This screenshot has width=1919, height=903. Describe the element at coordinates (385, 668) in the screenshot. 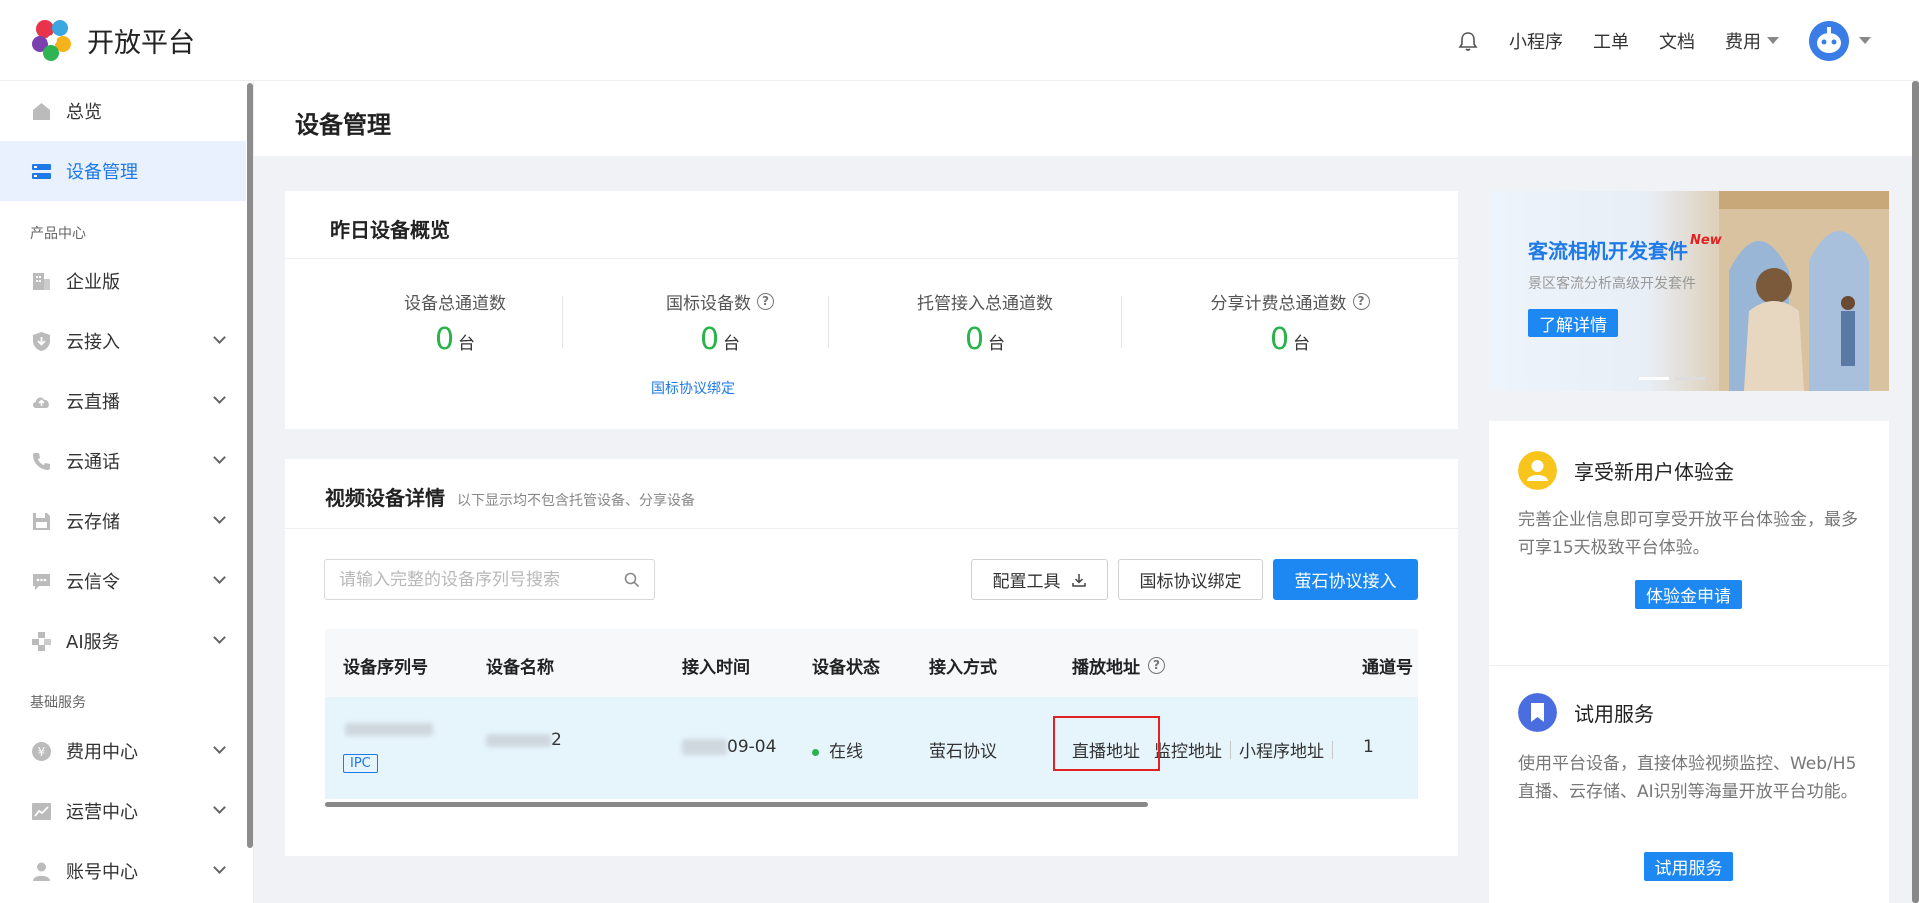

I see `col-serial: 设备序列号` at that location.